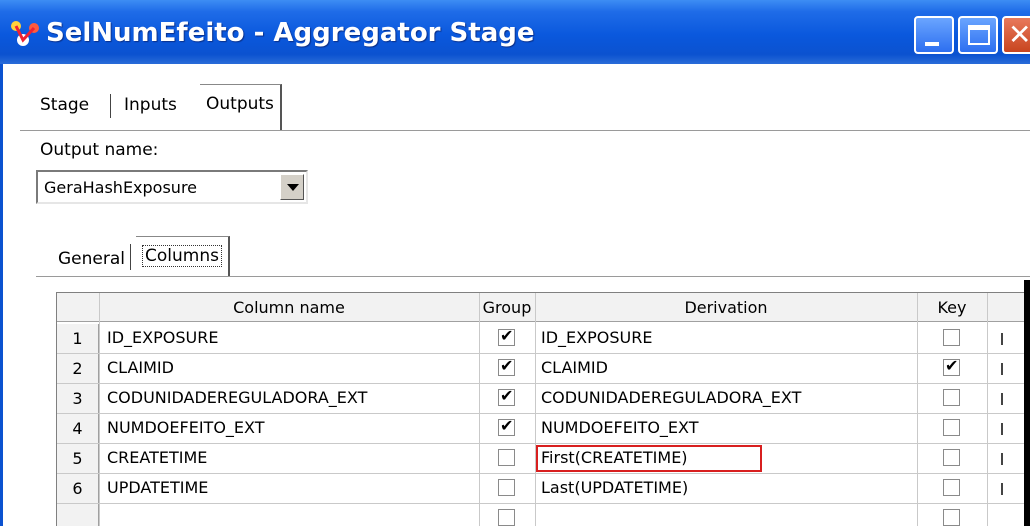 The height and width of the screenshot is (526, 1030). Describe the element at coordinates (78, 458) in the screenshot. I see `row-number: 5` at that location.